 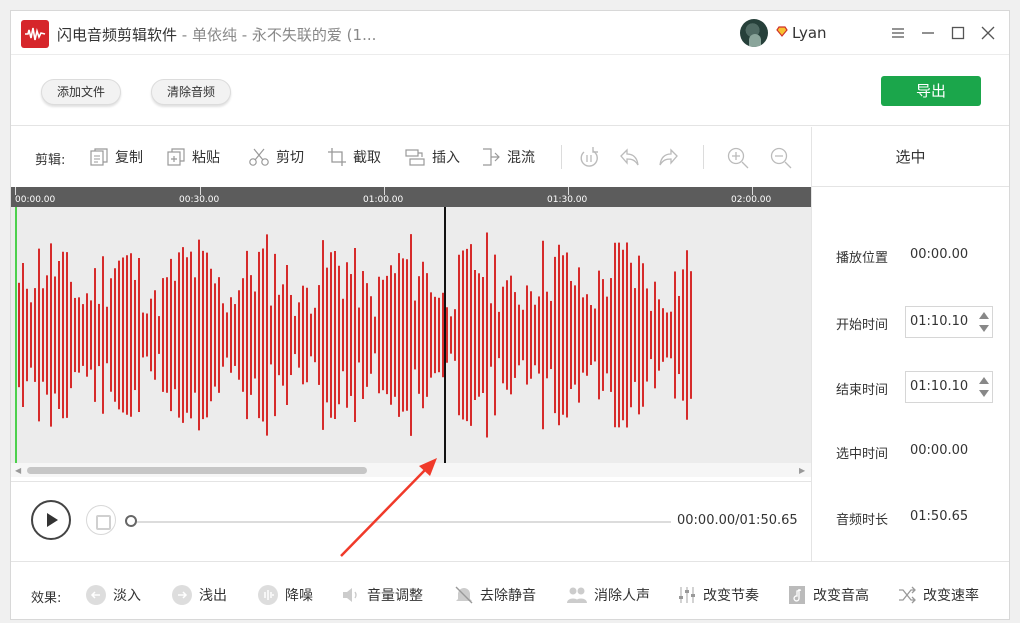 What do you see at coordinates (354, 157) in the screenshot?
I see `crop-button: 截取` at bounding box center [354, 157].